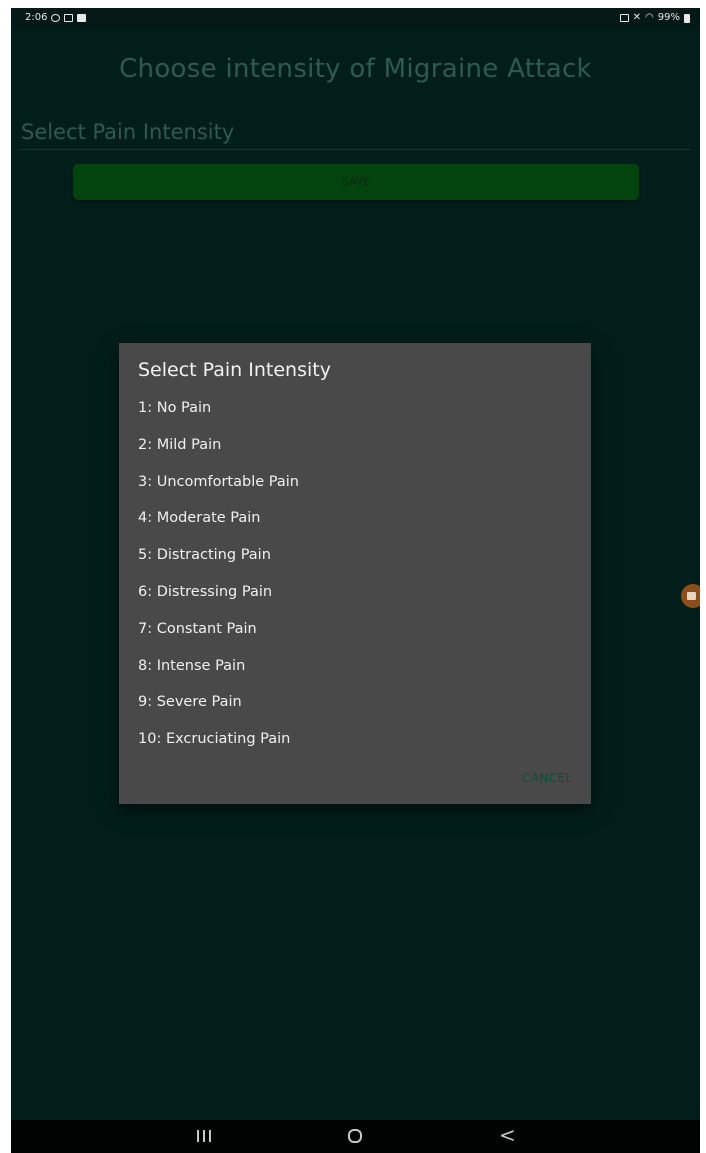  What do you see at coordinates (687, 18) in the screenshot?
I see `battery-icon` at bounding box center [687, 18].